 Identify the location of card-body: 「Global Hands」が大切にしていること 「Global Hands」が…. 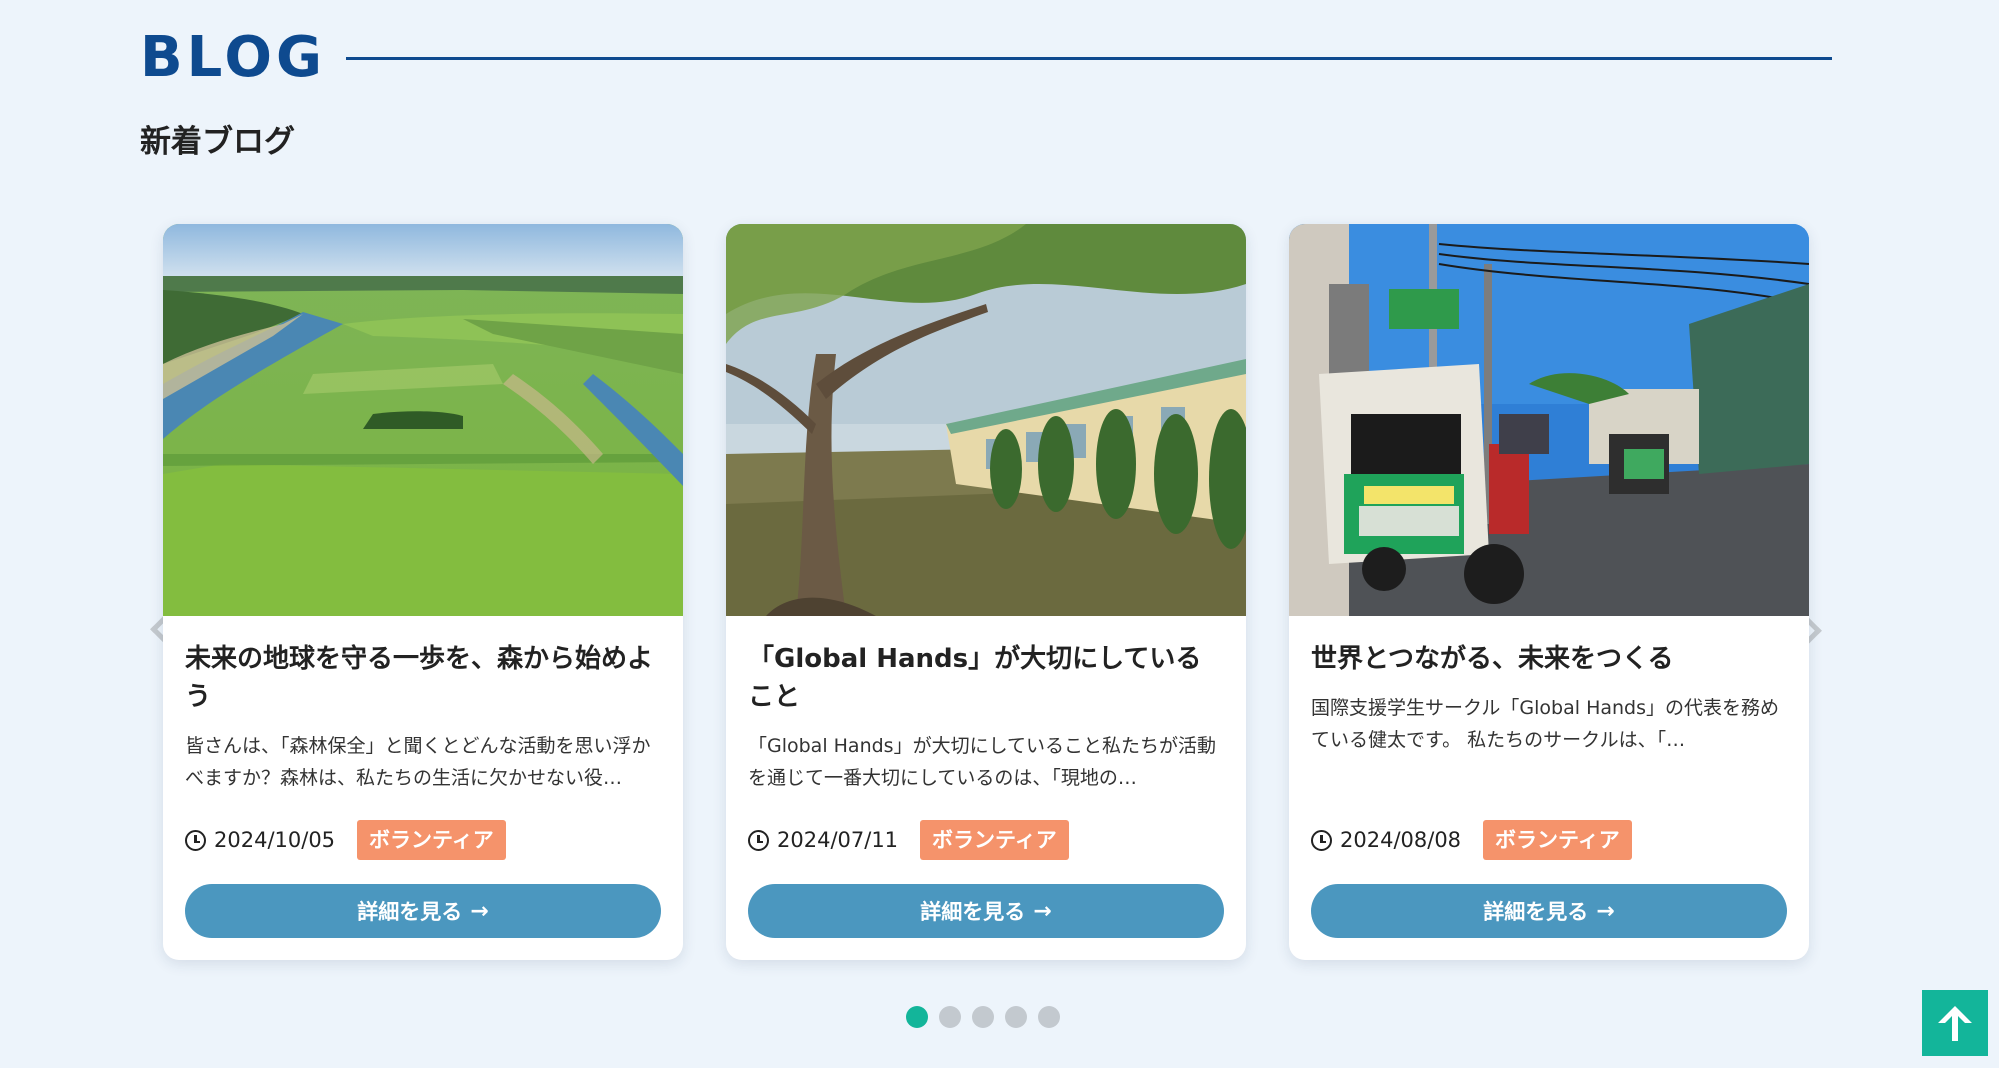
(986, 705).